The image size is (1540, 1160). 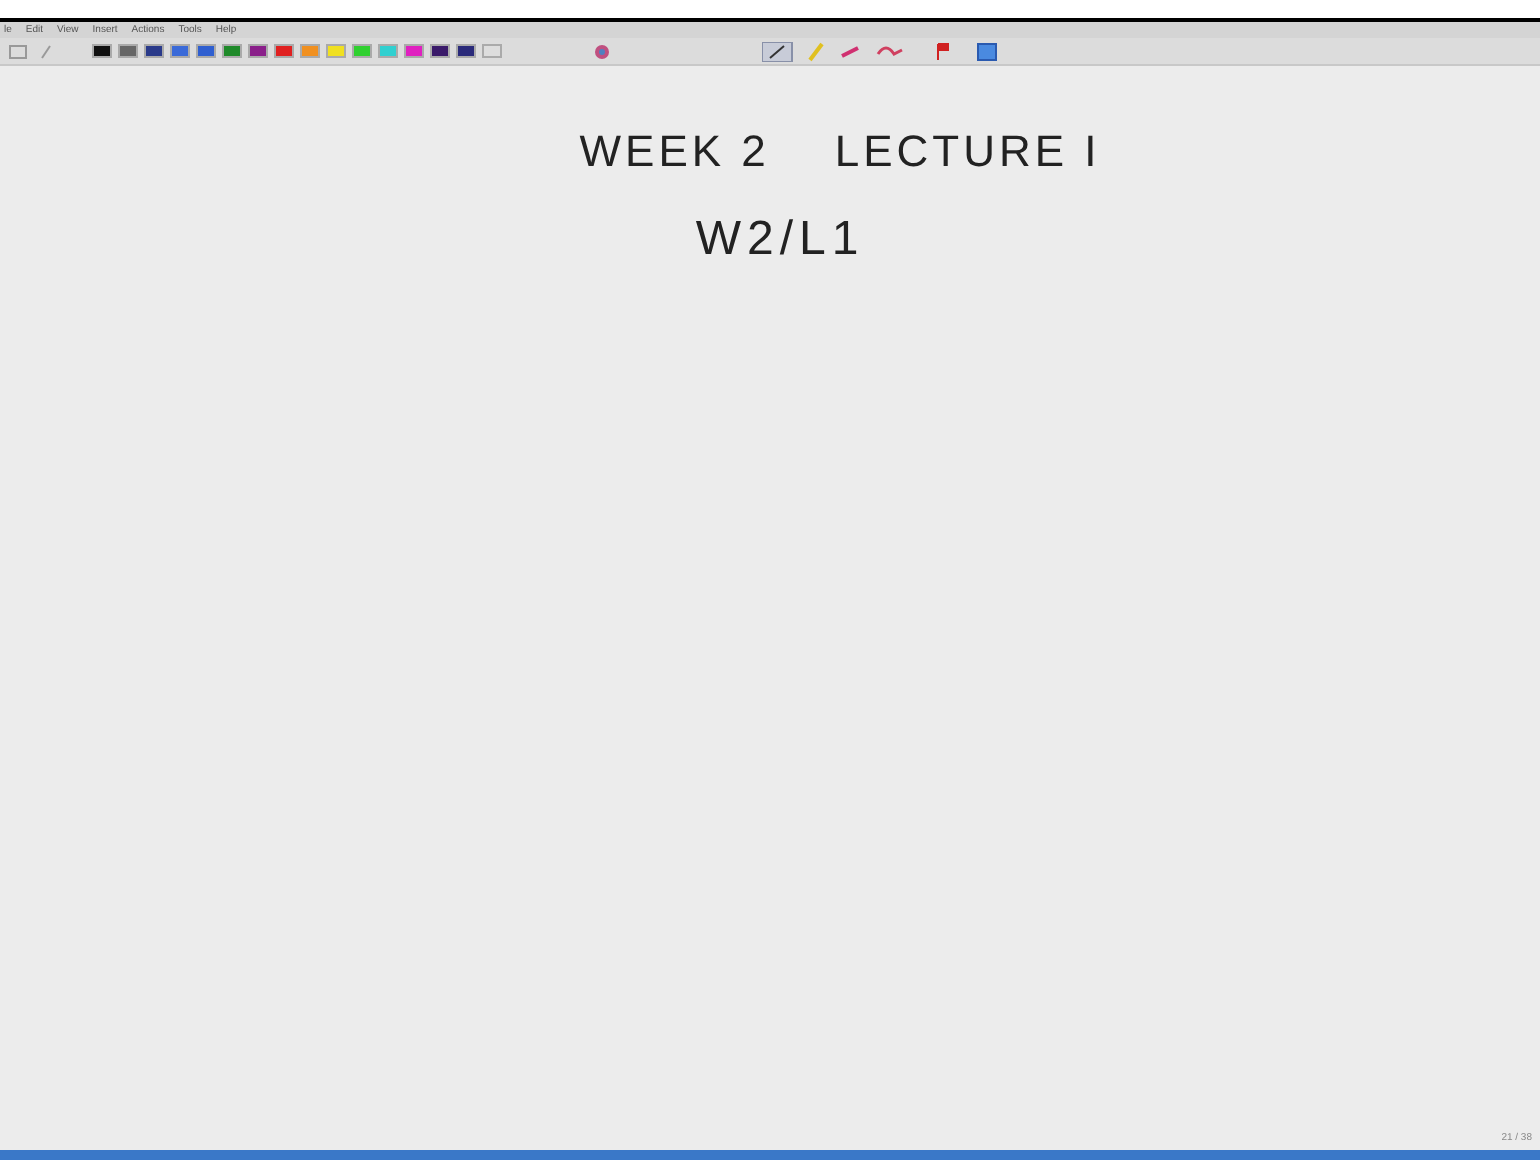 What do you see at coordinates (840, 152) in the screenshot?
I see `handwritten-title: WEEK 2 LECTURE I` at bounding box center [840, 152].